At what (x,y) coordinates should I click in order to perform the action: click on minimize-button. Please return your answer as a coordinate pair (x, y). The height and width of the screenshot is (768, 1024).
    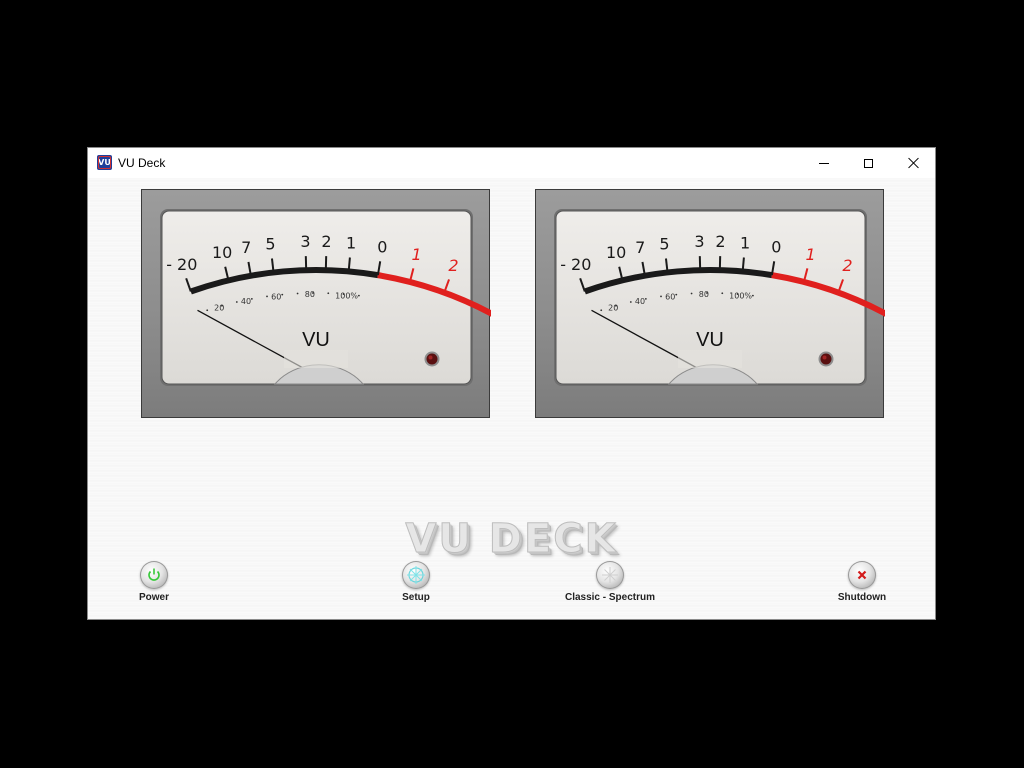
    Looking at the image, I should click on (823, 163).